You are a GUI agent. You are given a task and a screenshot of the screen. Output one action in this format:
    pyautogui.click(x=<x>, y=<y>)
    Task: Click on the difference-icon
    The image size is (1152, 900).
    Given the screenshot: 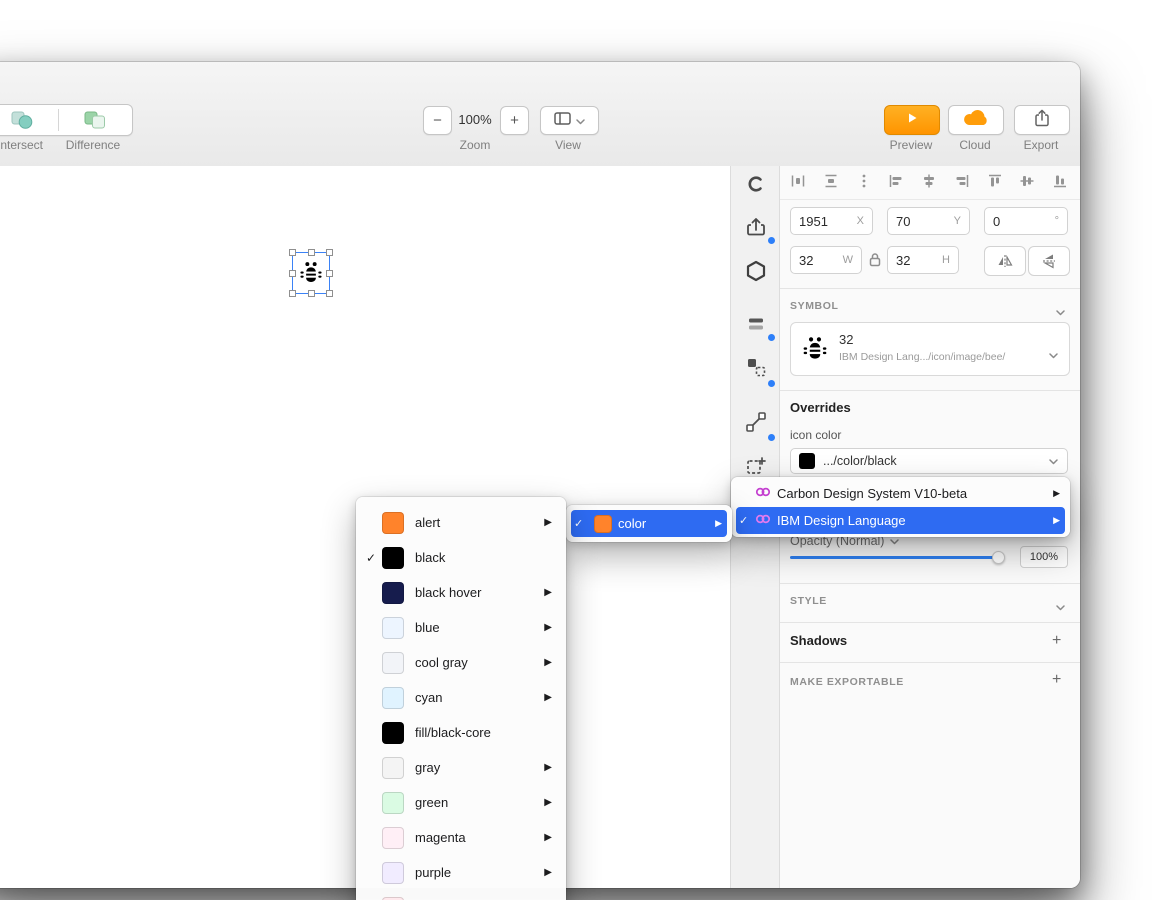 What is the action you would take?
    pyautogui.click(x=95, y=122)
    